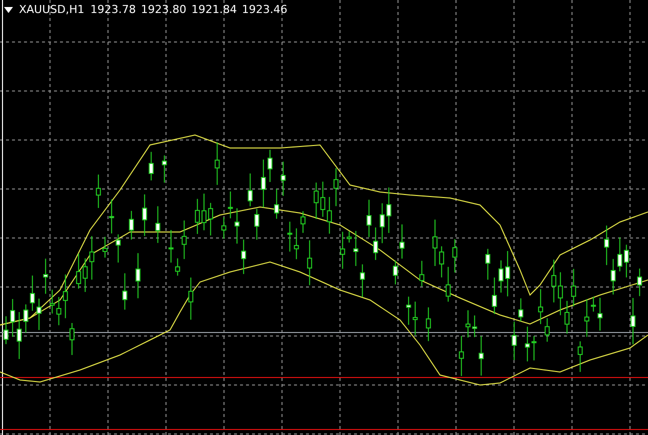 The image size is (648, 435). Describe the element at coordinates (214, 9) in the screenshot. I see `price-value: 1921.84` at that location.